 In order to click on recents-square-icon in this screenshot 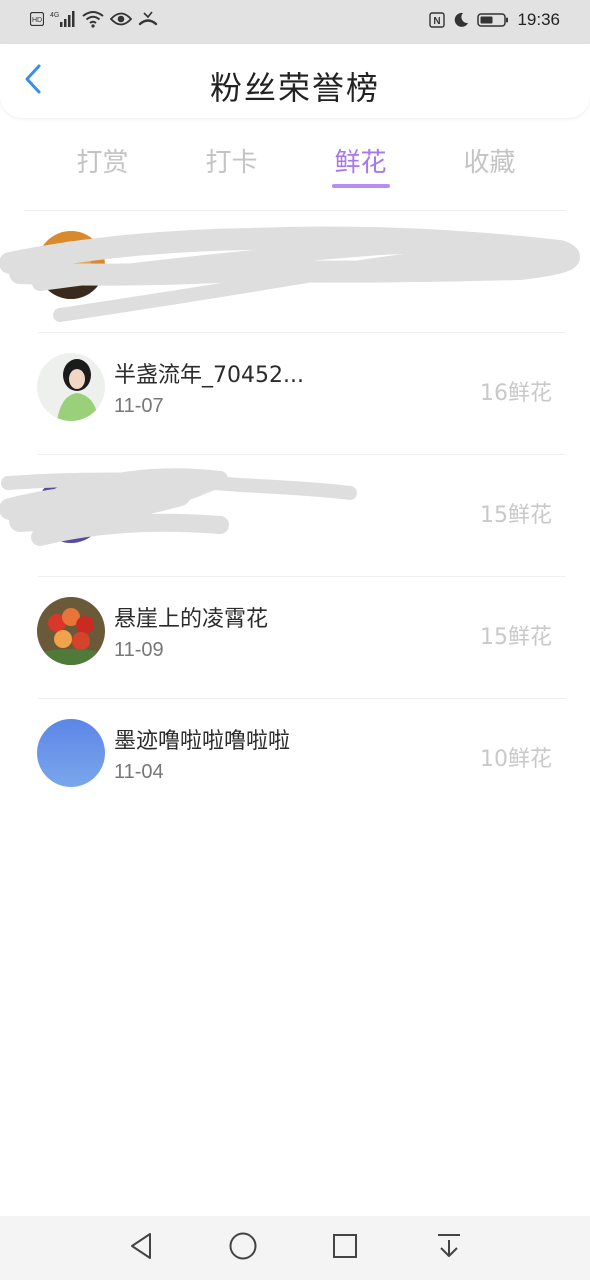, I will do `click(345, 1248)`.